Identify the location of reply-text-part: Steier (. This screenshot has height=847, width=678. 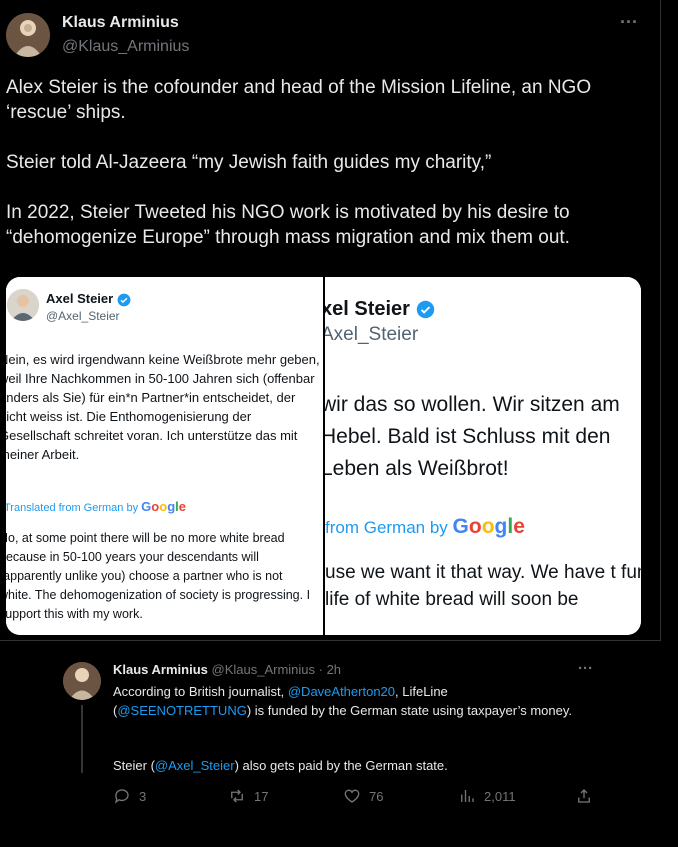
(134, 765).